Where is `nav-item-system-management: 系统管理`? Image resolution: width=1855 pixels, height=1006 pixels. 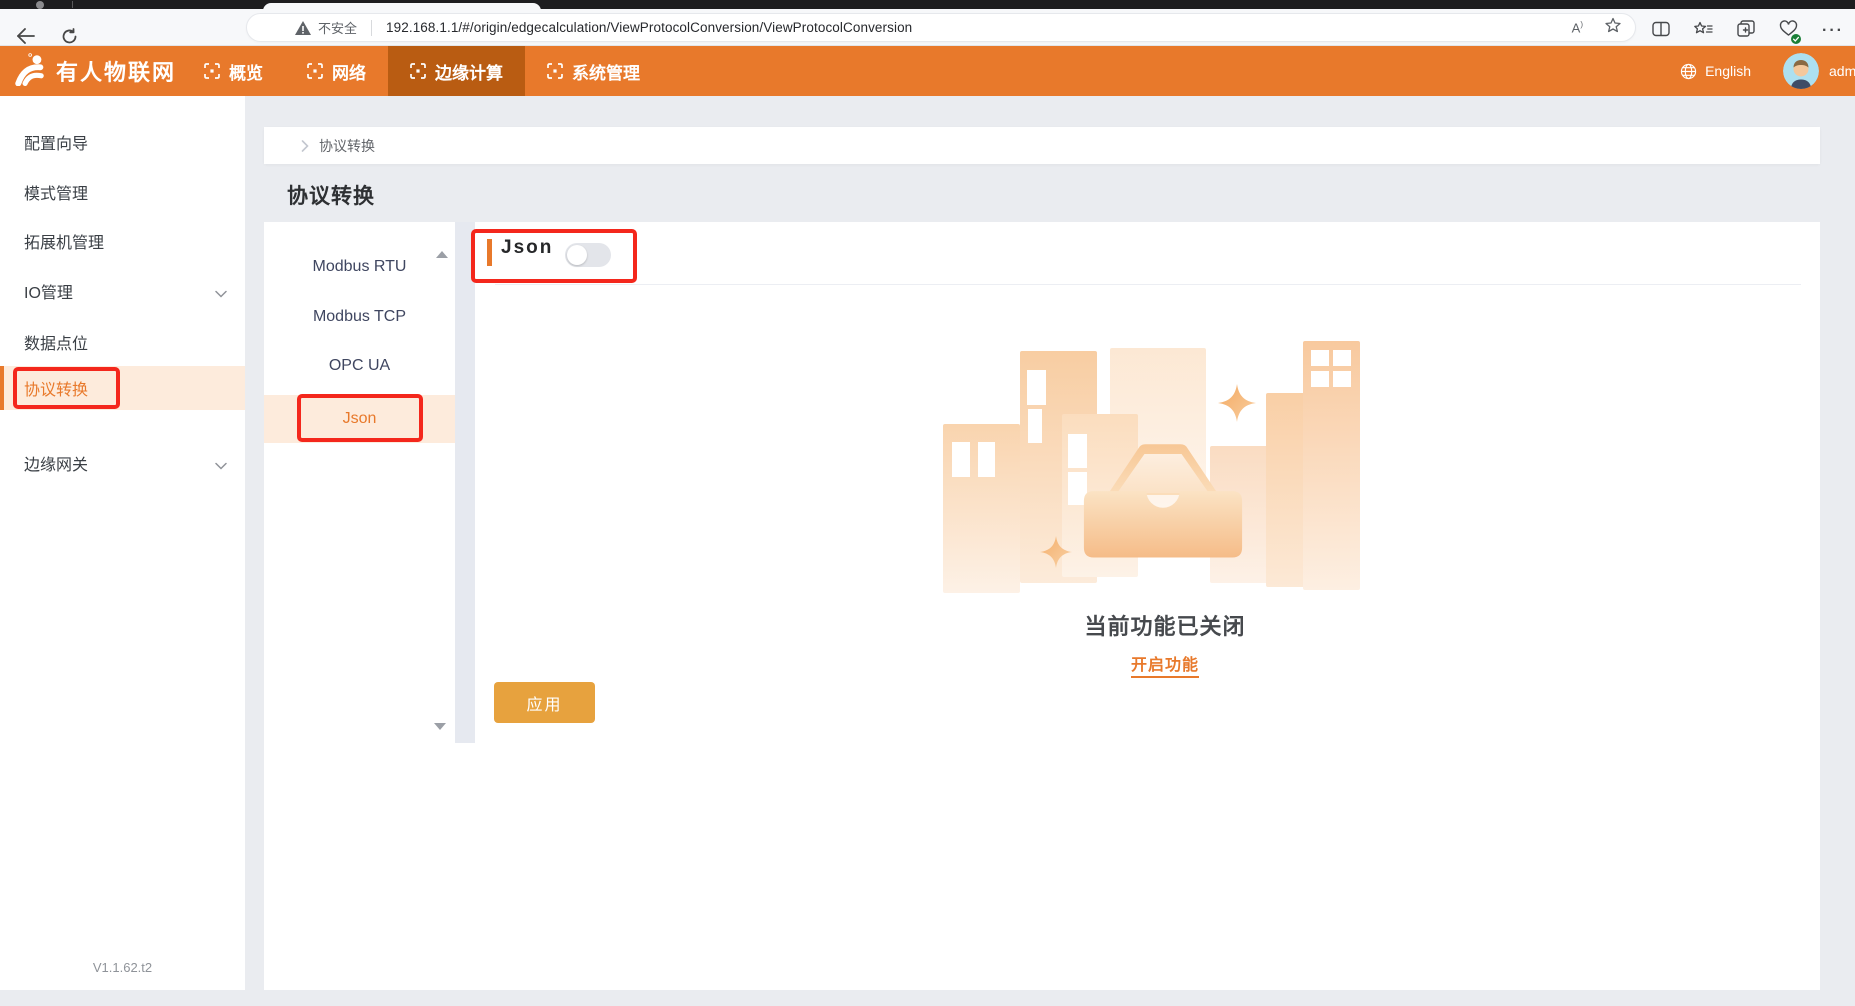 nav-item-system-management: 系统管理 is located at coordinates (593, 71).